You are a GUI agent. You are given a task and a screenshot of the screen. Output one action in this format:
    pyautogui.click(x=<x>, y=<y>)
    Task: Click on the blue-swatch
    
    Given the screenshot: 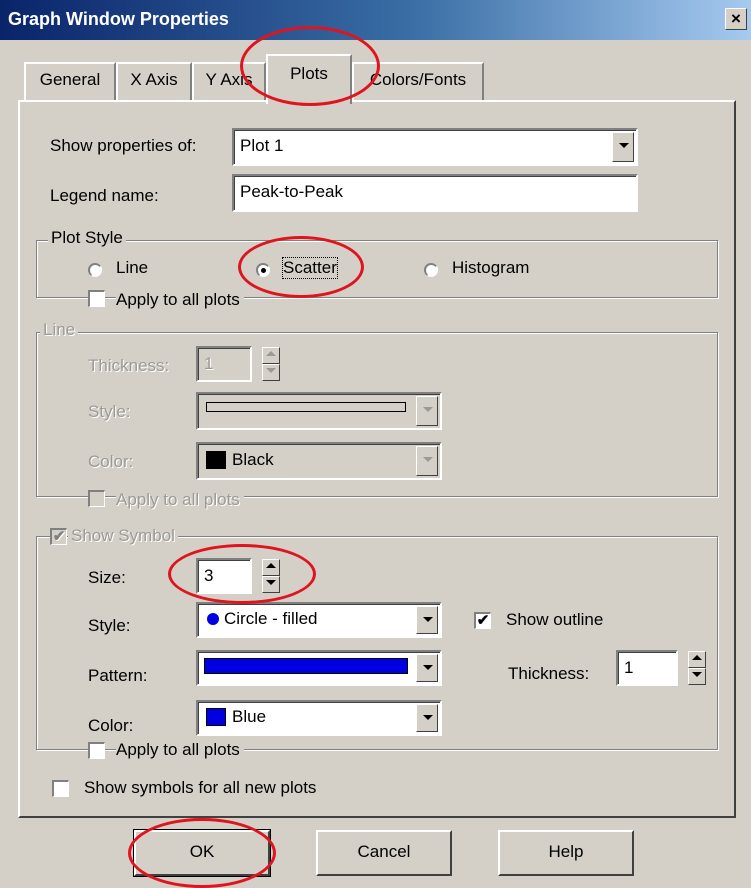 What is the action you would take?
    pyautogui.click(x=216, y=717)
    